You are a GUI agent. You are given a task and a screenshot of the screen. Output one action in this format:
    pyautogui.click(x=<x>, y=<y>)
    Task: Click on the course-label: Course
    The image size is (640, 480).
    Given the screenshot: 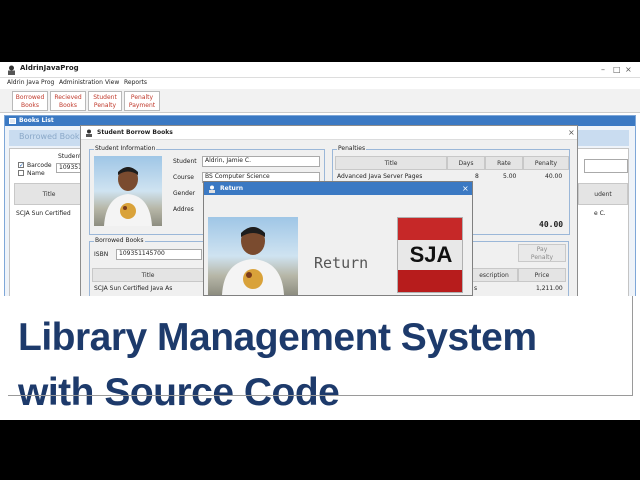 What is the action you would take?
    pyautogui.click(x=183, y=177)
    